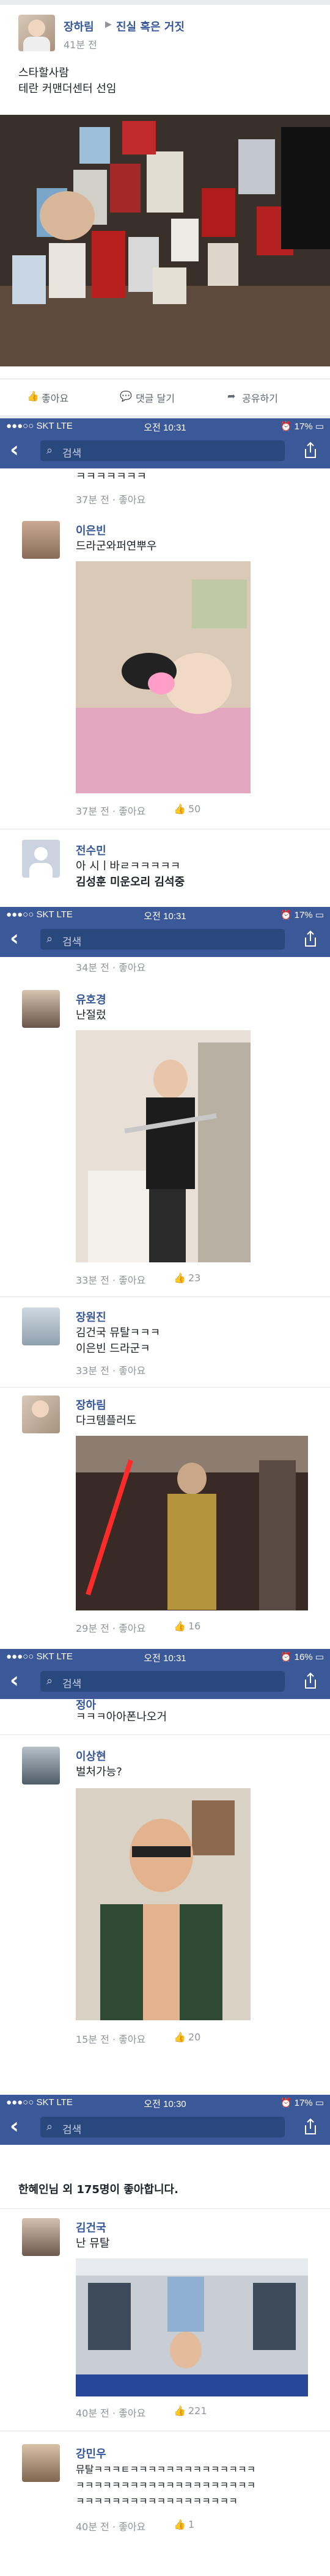  I want to click on comment-text-line-1: 아 시ㅣ바ㄹㅋㅋㅋㅋㅋ, so click(129, 866).